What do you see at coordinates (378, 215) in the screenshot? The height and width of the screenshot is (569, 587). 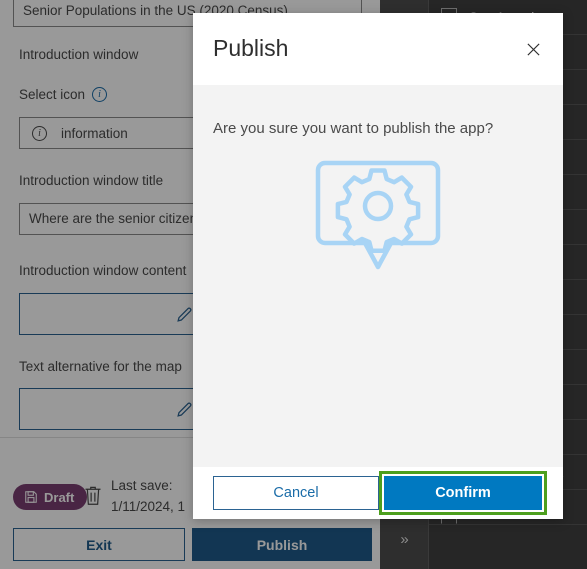 I see `gear-speech-bubble-icon` at bounding box center [378, 215].